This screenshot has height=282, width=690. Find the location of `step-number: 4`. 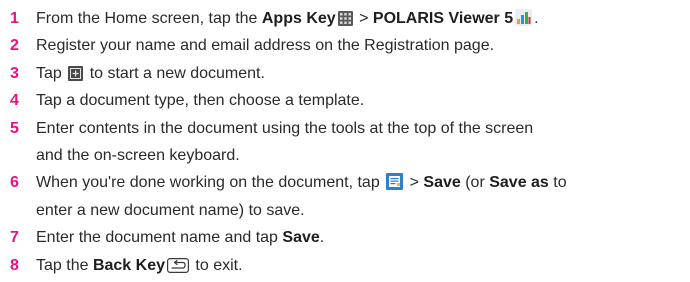

step-number: 4 is located at coordinates (14, 101).